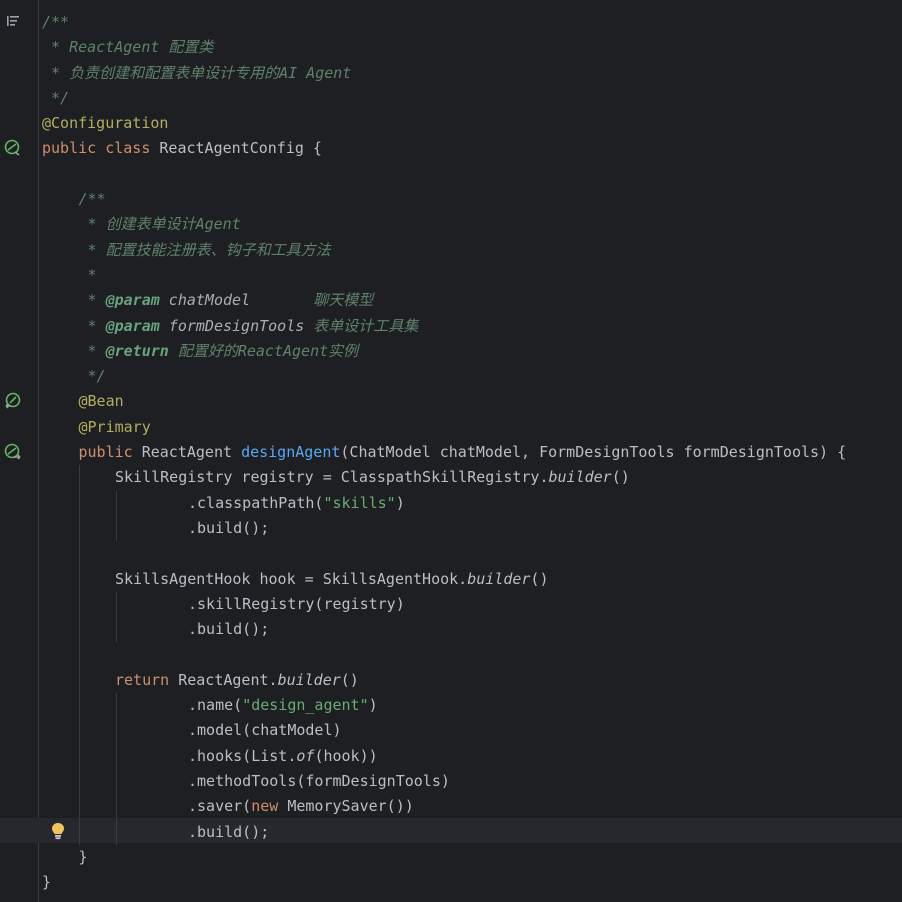  What do you see at coordinates (263, 350) in the screenshot?
I see `code-token: 配置好的ReactAgent实例` at bounding box center [263, 350].